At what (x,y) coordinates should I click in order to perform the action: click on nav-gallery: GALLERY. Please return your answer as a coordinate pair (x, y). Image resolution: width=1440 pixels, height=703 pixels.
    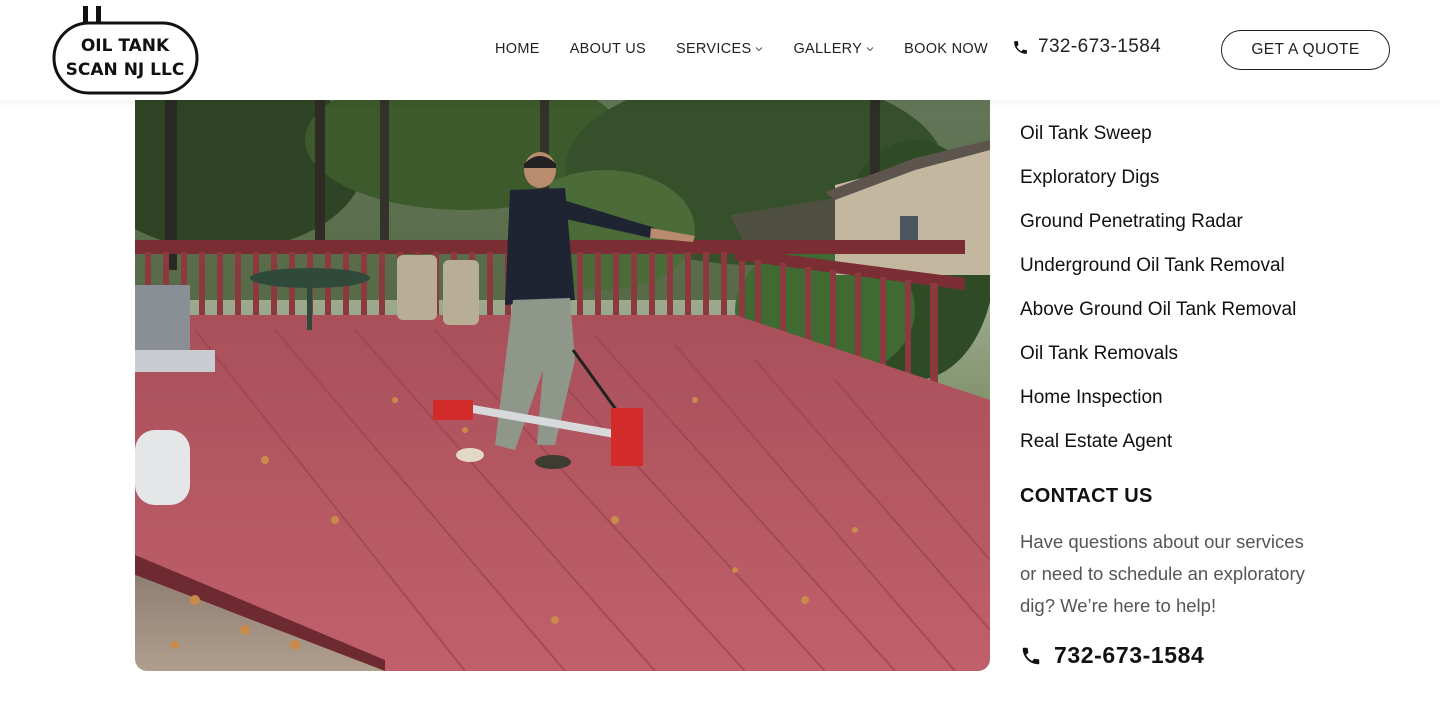
    Looking at the image, I should click on (833, 49).